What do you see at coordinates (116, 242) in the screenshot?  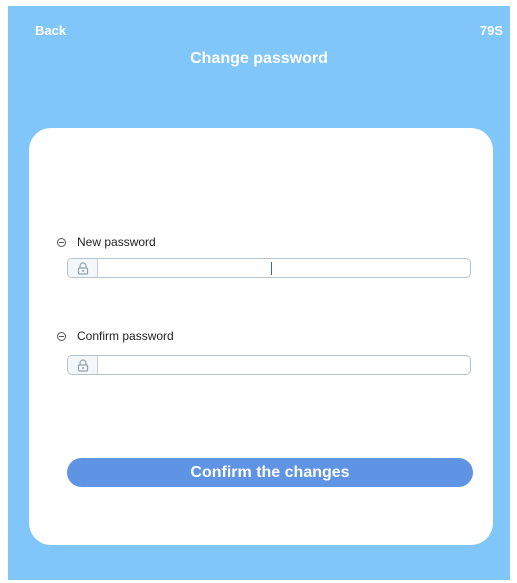 I see `new-password-label: New password` at bounding box center [116, 242].